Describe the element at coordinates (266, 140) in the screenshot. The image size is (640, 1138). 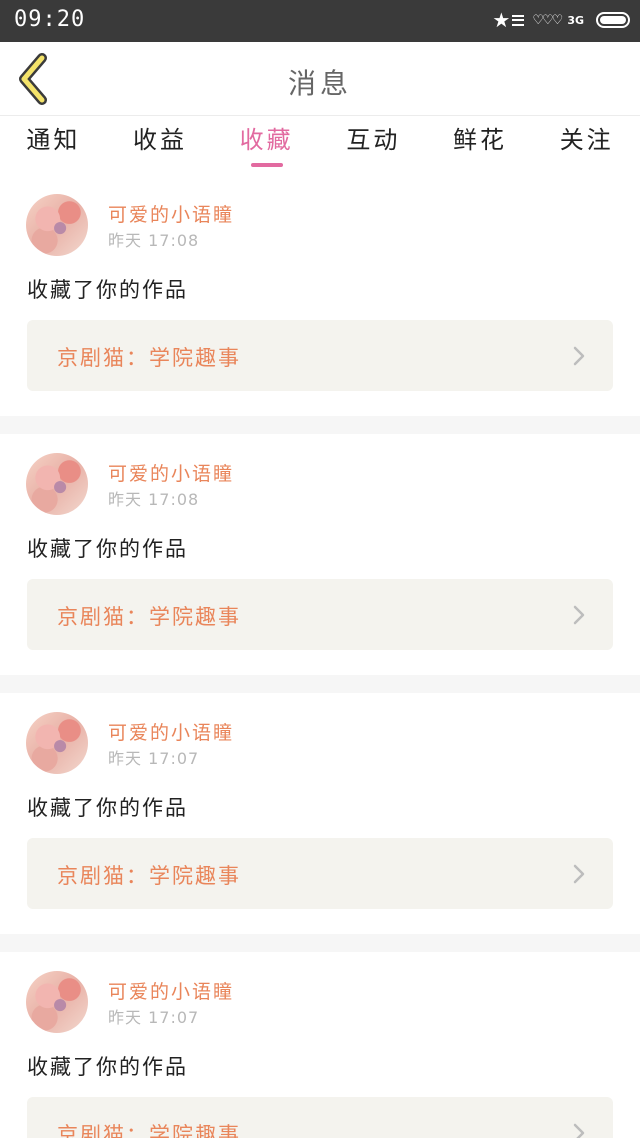
I see `tab-label: 收藏` at that location.